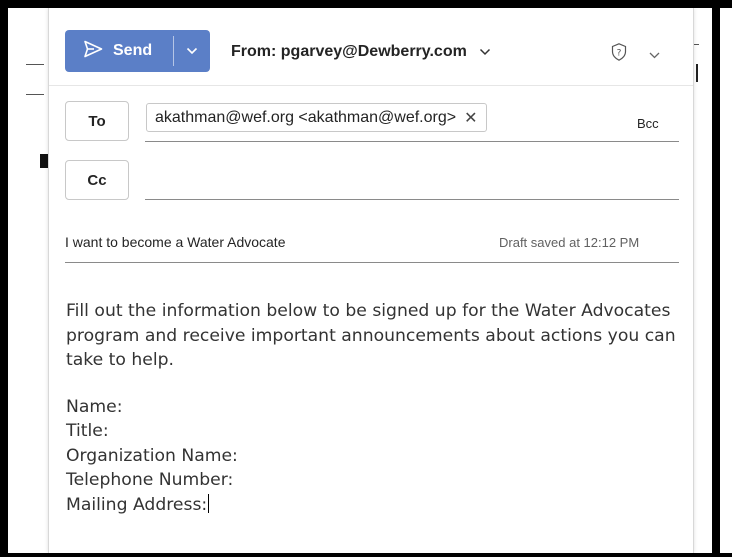  What do you see at coordinates (152, 455) in the screenshot?
I see `field-organization: Organization Name:` at bounding box center [152, 455].